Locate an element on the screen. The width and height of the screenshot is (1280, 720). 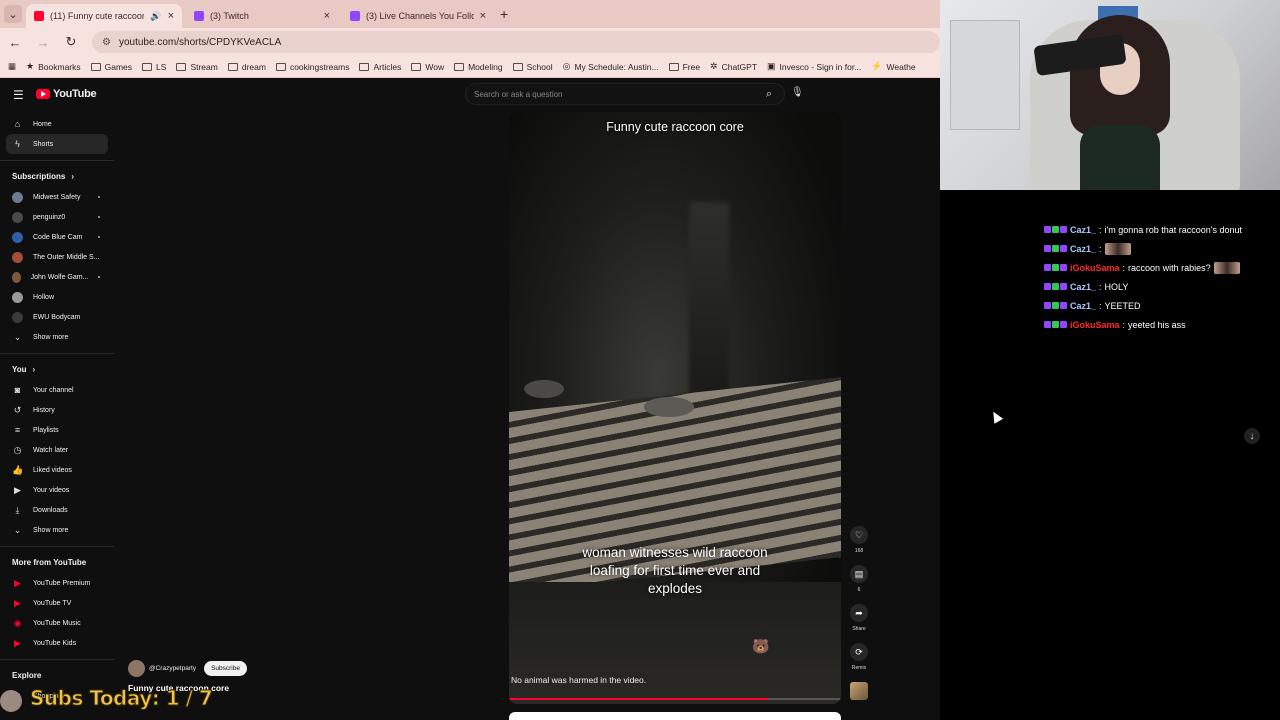
sidebar-item-kids: ▶ YouTube Kids is located at coordinates (57, 643).